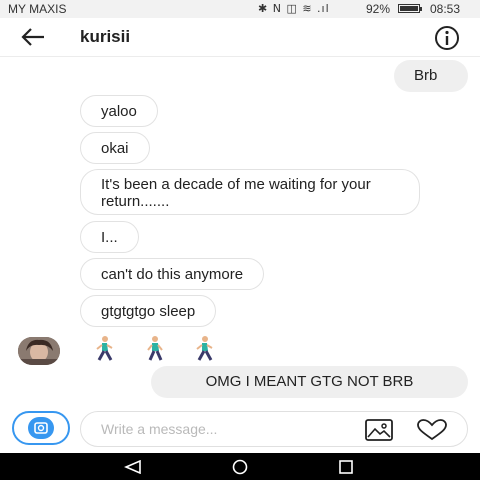 This screenshot has height=480, width=480. What do you see at coordinates (240, 9) in the screenshot?
I see `status-bar: MY MAXIS ✱ N ◫ ≋ .ıl 92% 08:53` at bounding box center [240, 9].